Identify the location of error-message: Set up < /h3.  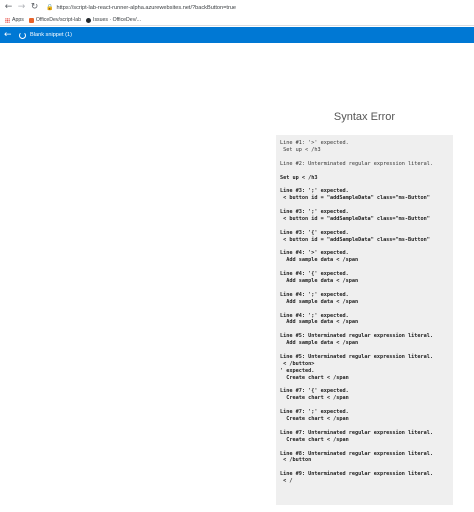
(299, 177).